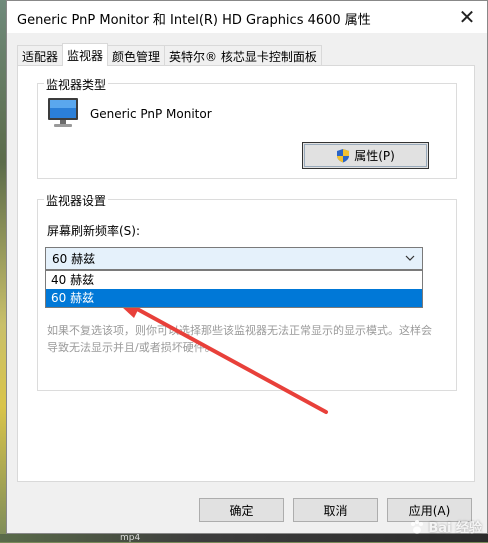  Describe the element at coordinates (76, 200) in the screenshot. I see `monitor-settings-group-label: 监视器设置` at that location.